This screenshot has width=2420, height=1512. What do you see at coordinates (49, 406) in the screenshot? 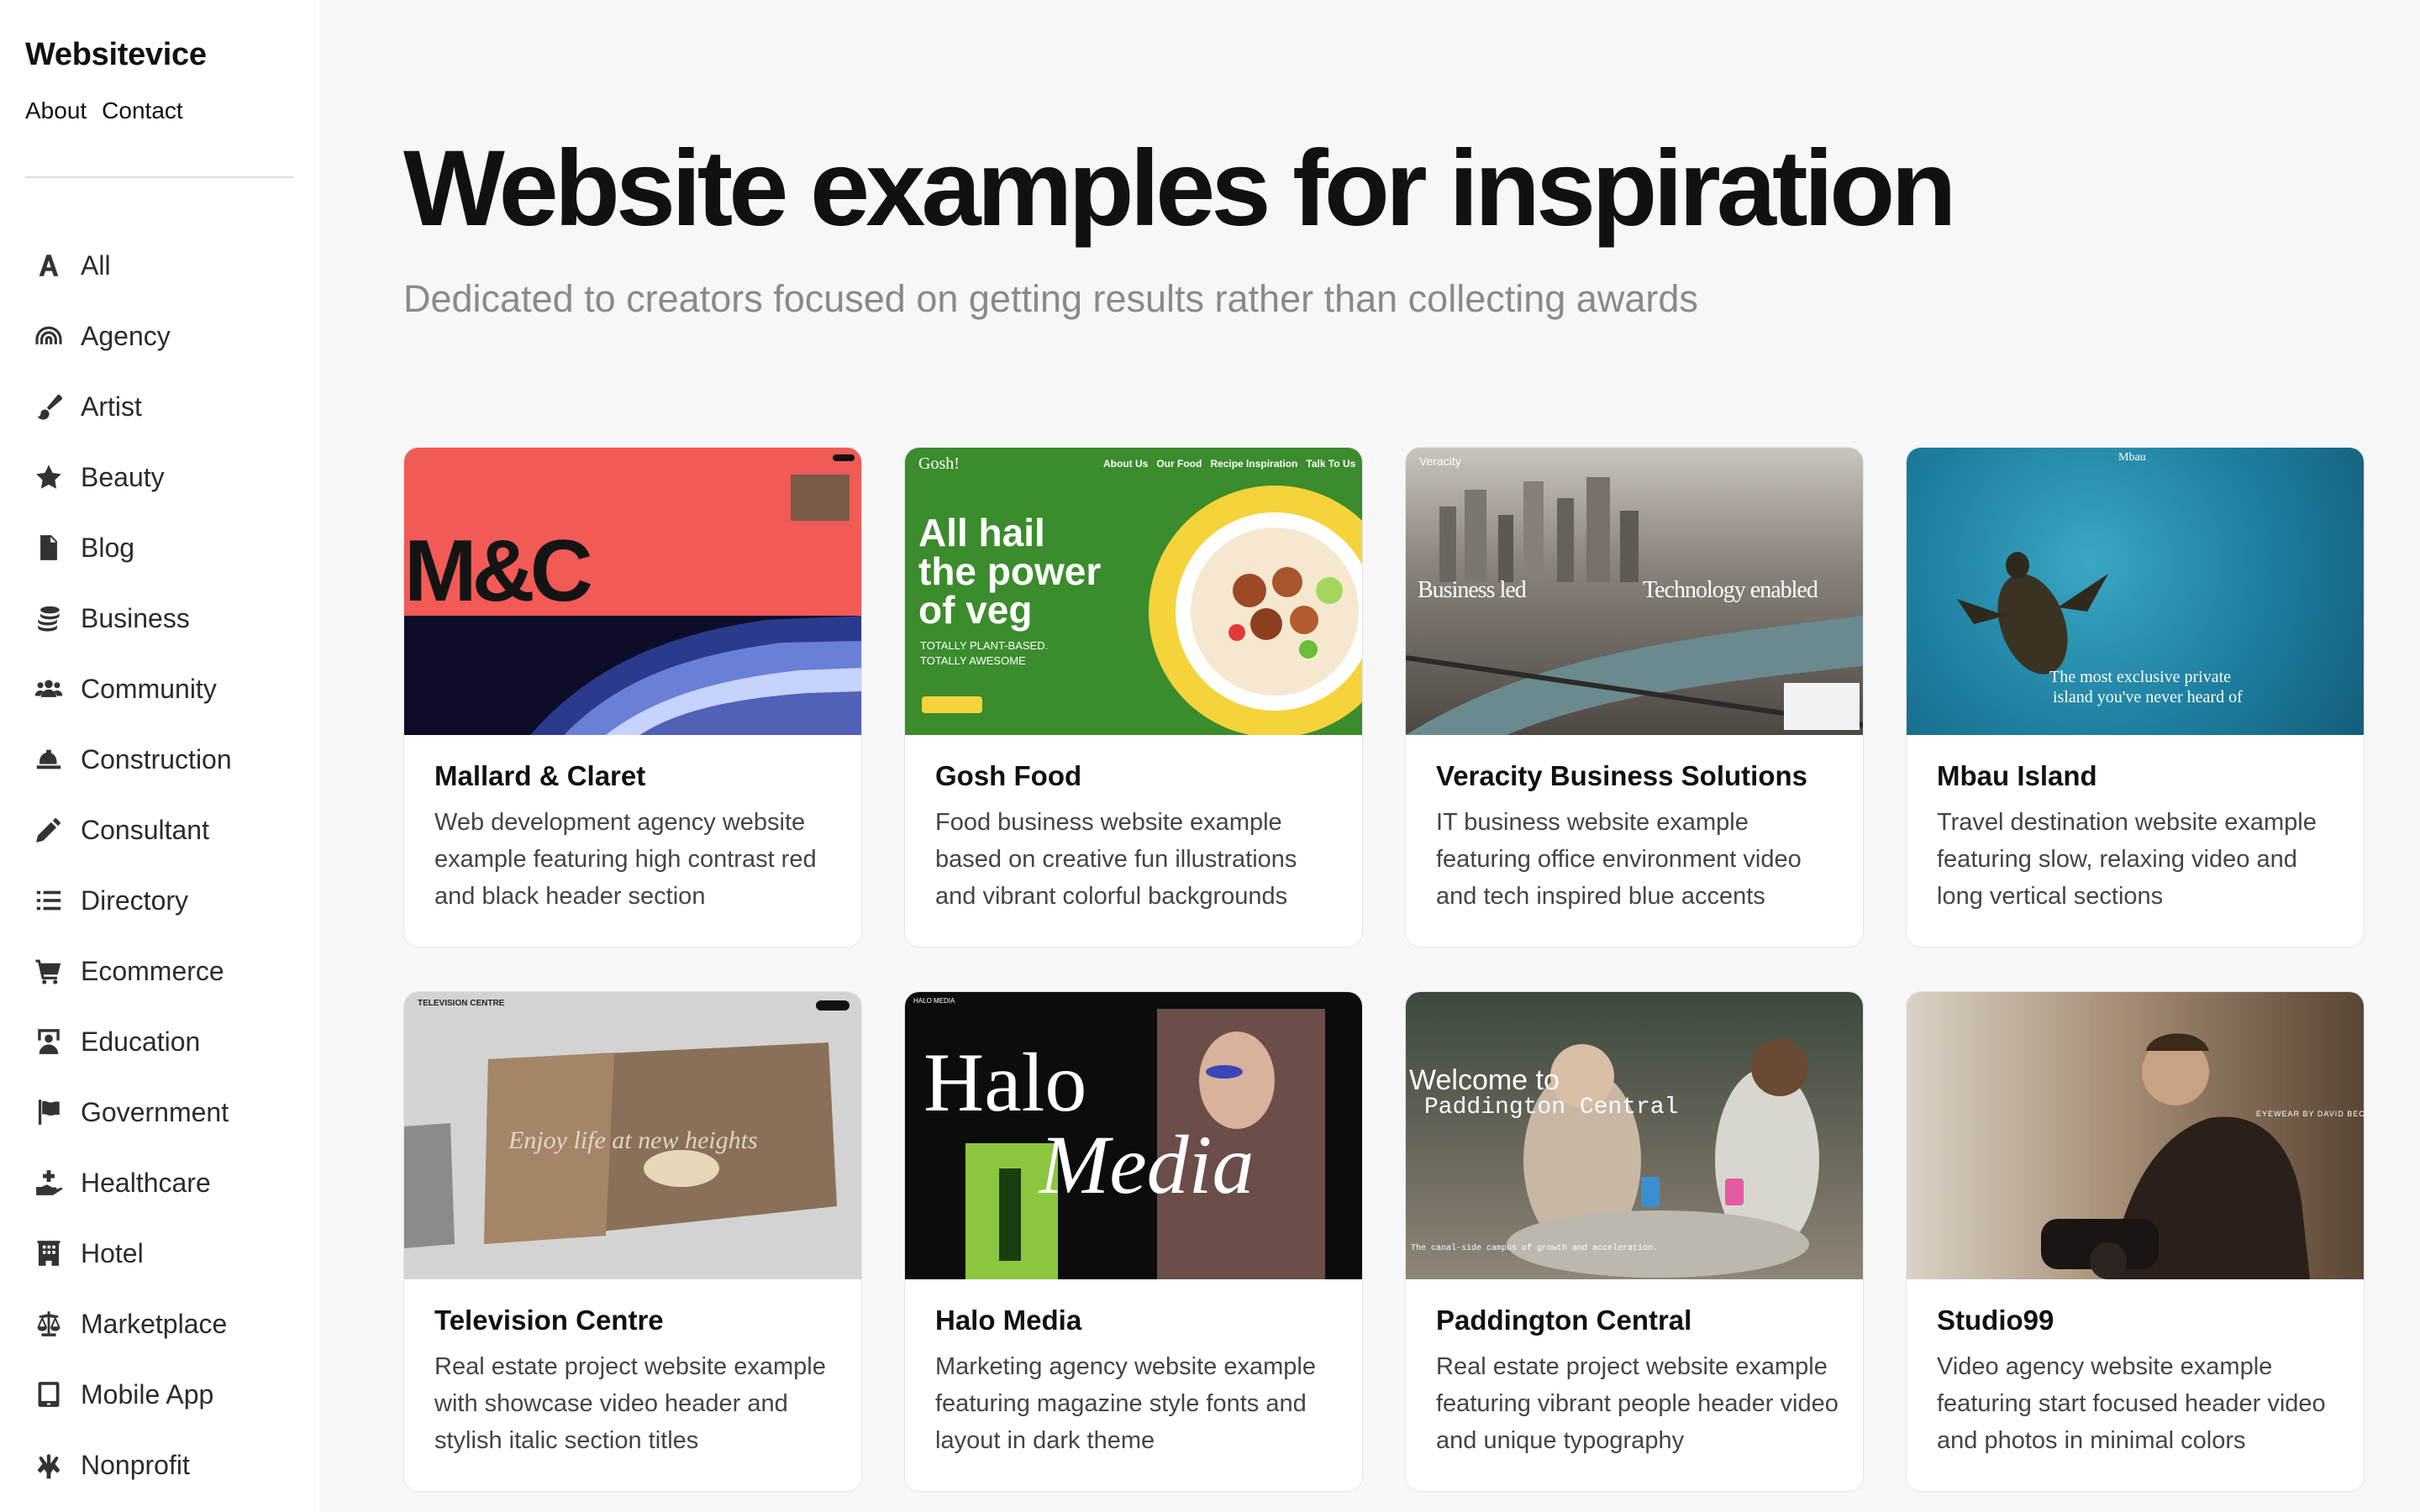
I see `paintbrush-icon` at bounding box center [49, 406].